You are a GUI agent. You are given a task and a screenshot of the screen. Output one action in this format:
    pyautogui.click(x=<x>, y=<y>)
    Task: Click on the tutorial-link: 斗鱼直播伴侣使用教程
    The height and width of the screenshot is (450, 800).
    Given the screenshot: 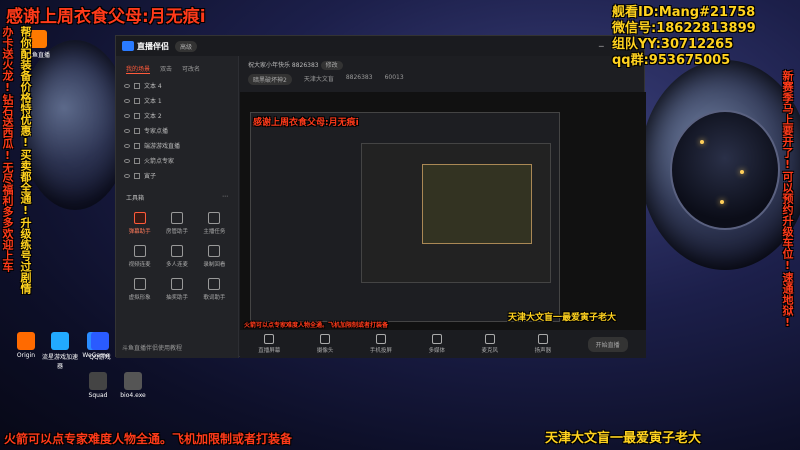 What is the action you would take?
    pyautogui.click(x=152, y=347)
    